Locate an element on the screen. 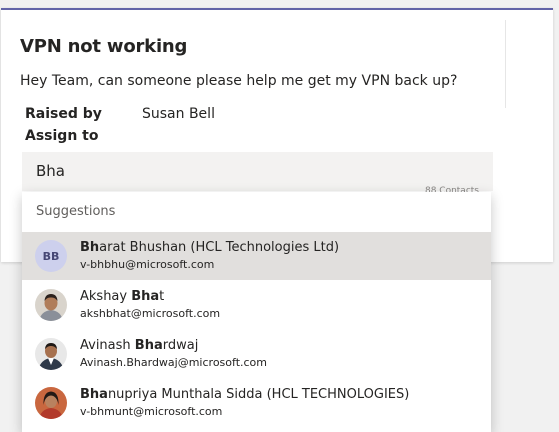  suggestion-name: Bharat Bhushan (HCL Technologies Ltd) is located at coordinates (209, 247).